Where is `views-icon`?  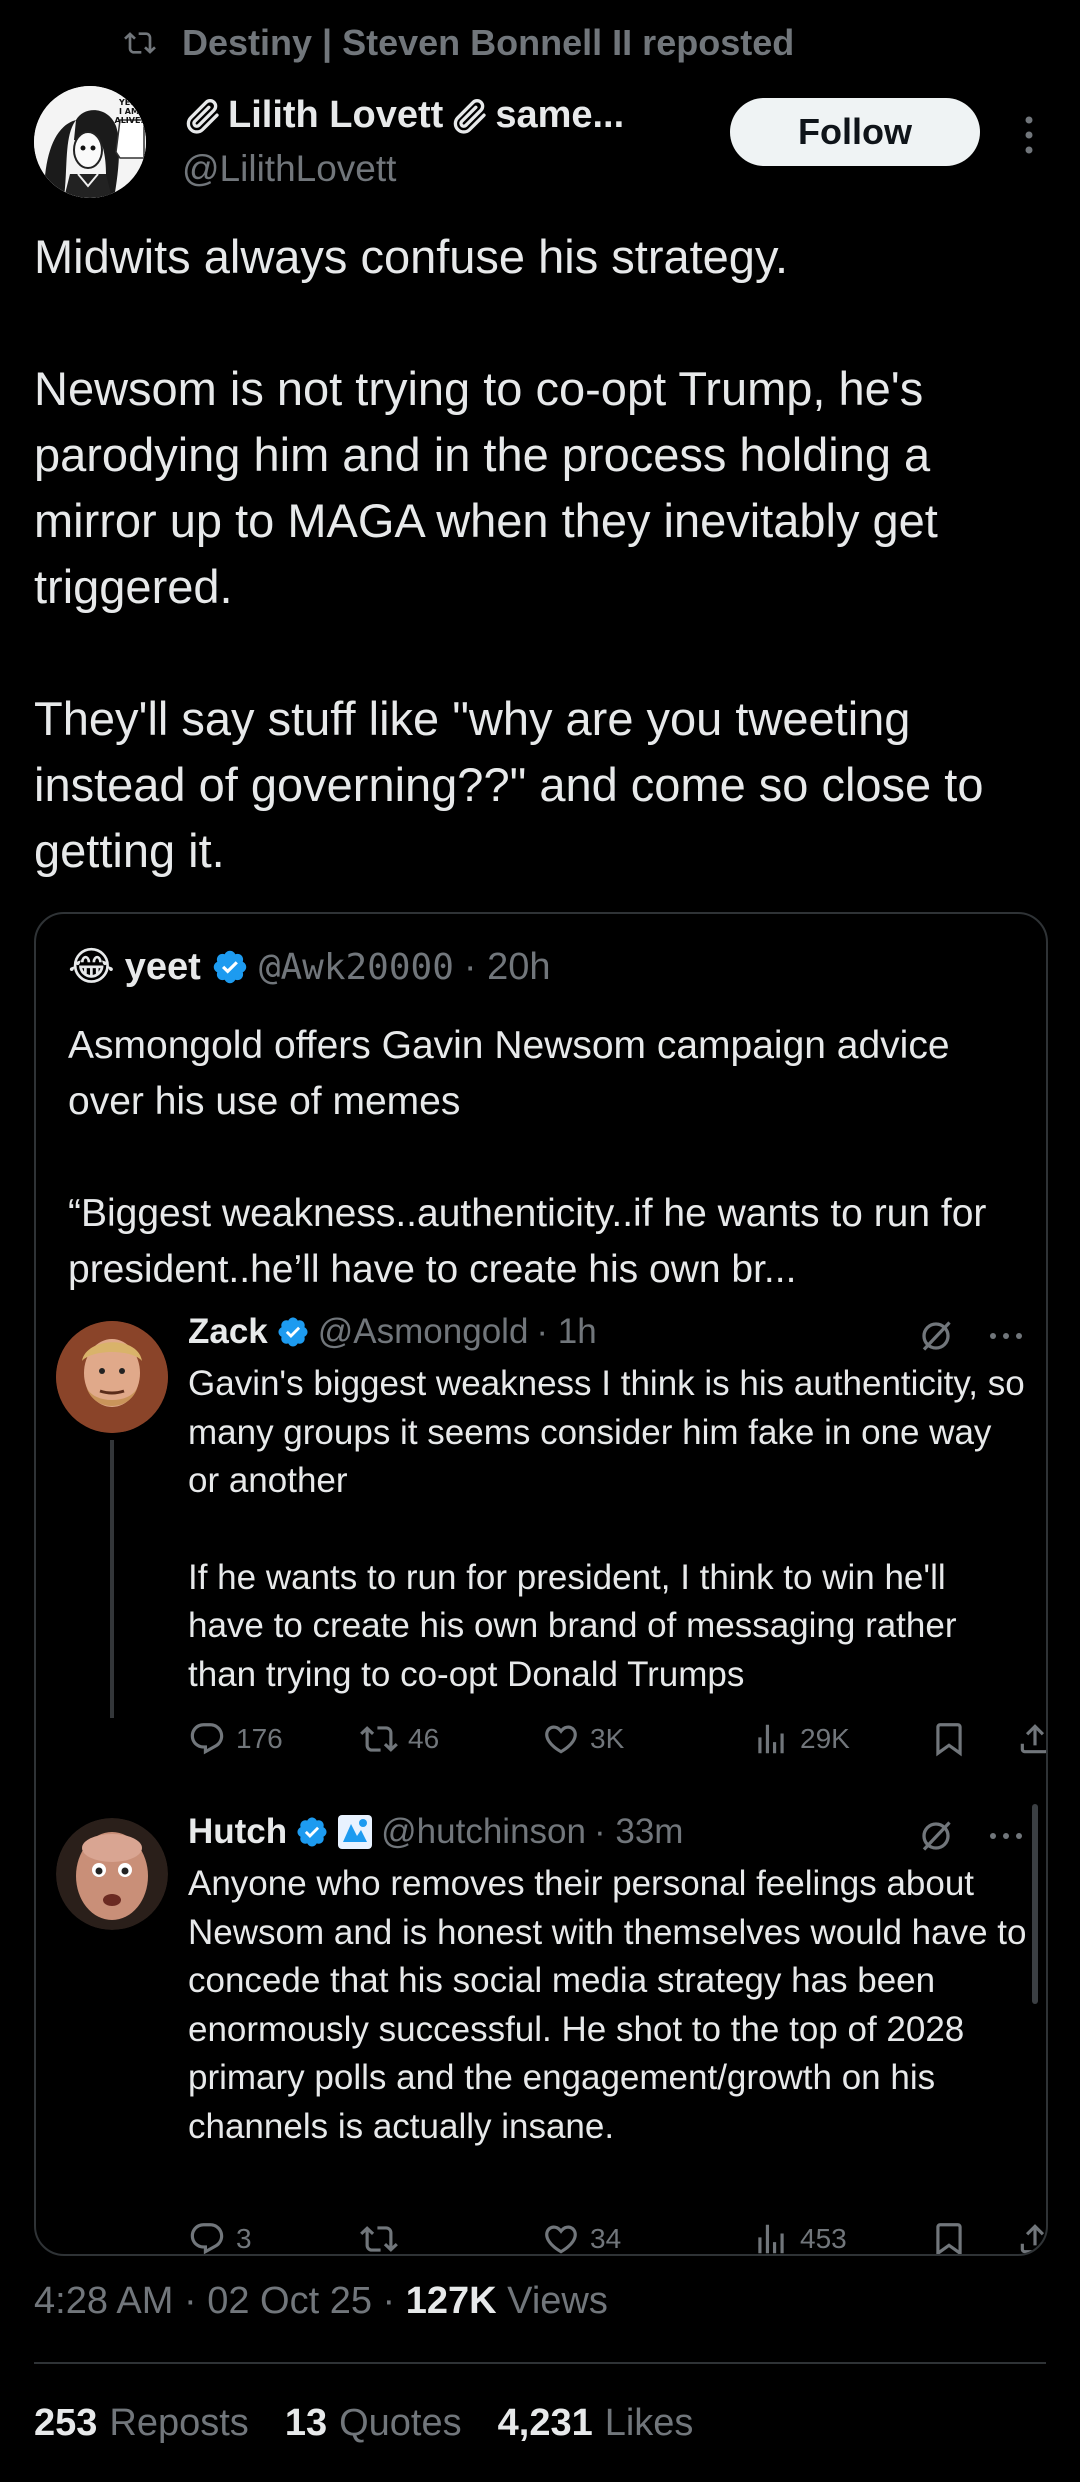
views-icon is located at coordinates (771, 2239).